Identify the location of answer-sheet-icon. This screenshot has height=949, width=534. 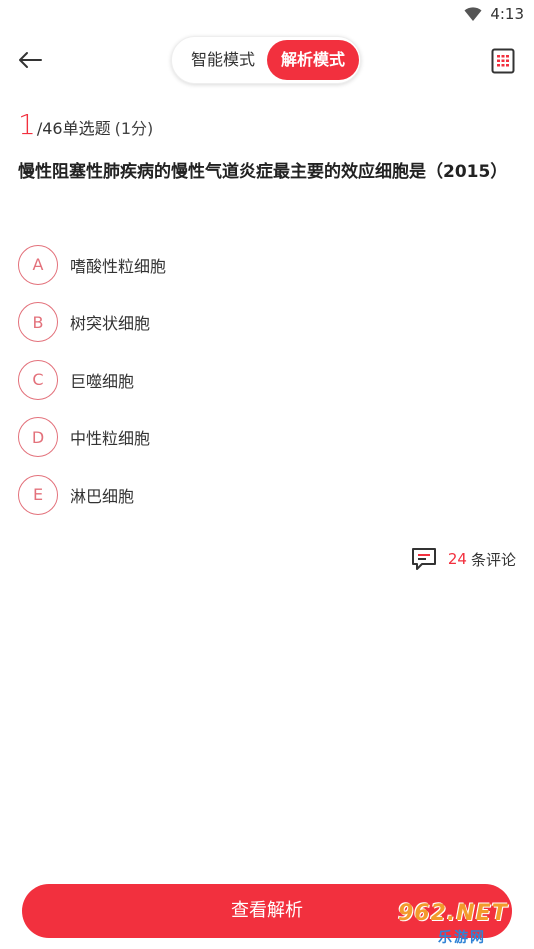
(503, 61).